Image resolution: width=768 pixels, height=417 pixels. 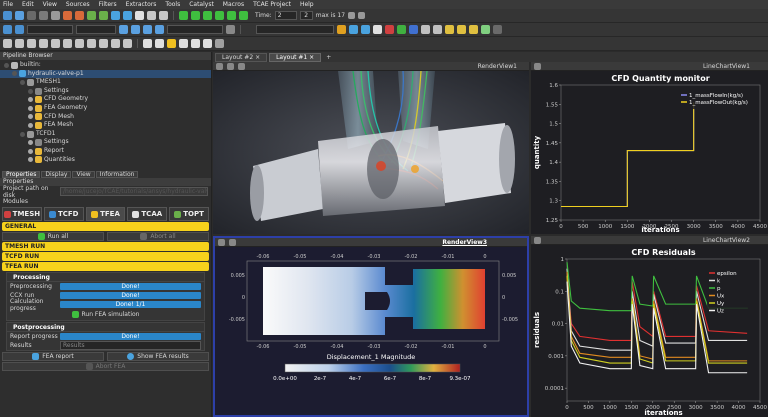 I want to click on view-select, so click(x=295, y=29).